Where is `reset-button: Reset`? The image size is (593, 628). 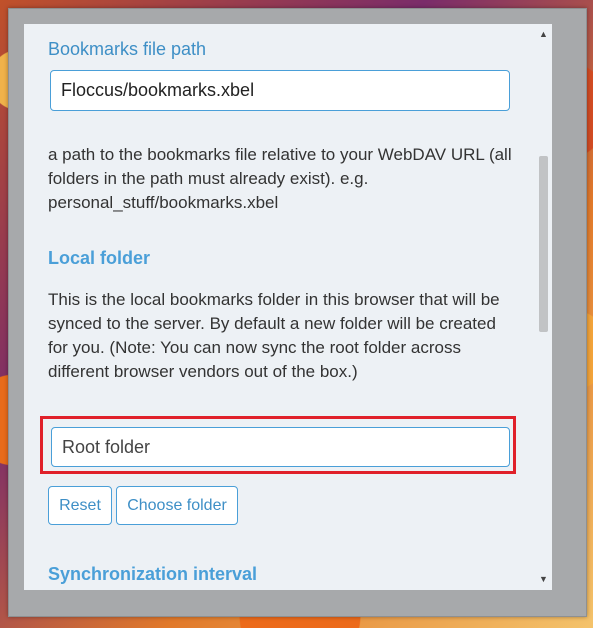
reset-button: Reset is located at coordinates (80, 505).